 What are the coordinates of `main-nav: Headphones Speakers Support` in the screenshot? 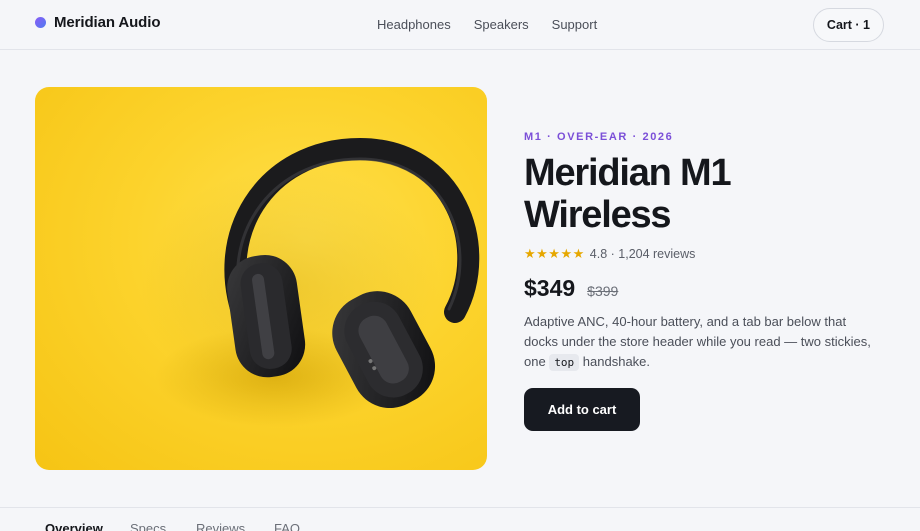 It's located at (498, 24).